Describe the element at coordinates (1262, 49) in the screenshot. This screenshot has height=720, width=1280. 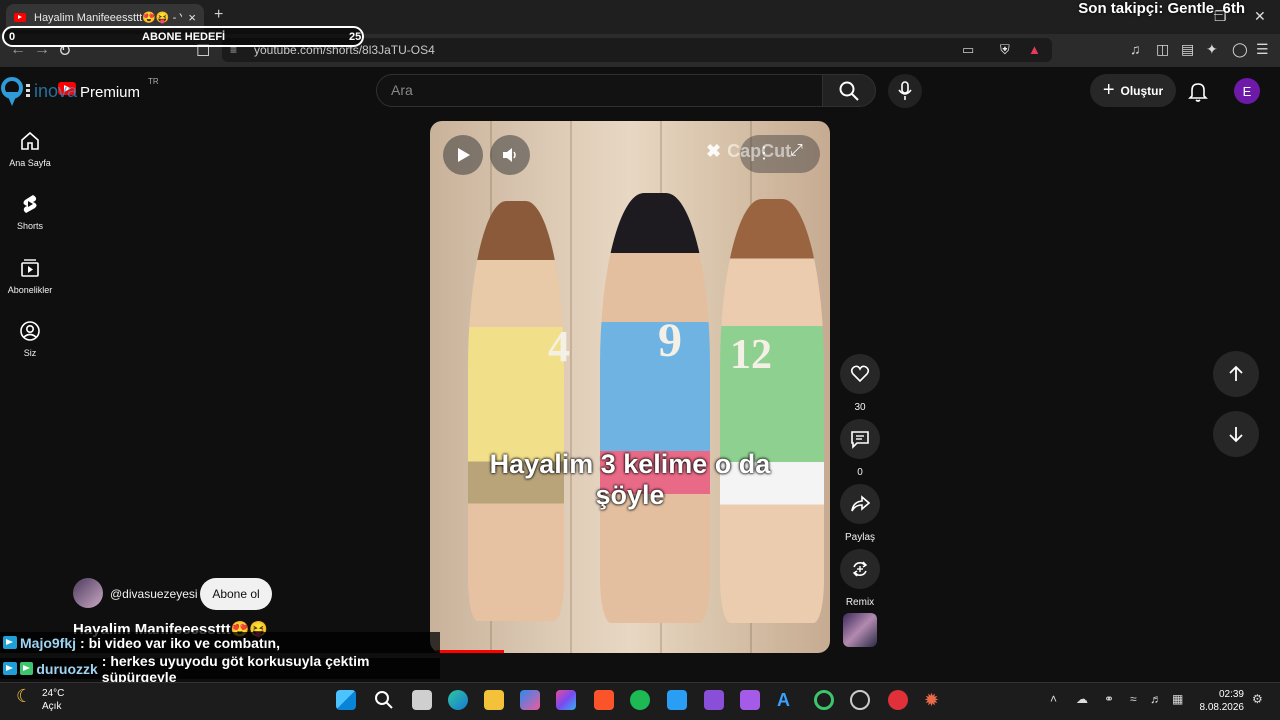
I see `menu-icon: ☰` at that location.